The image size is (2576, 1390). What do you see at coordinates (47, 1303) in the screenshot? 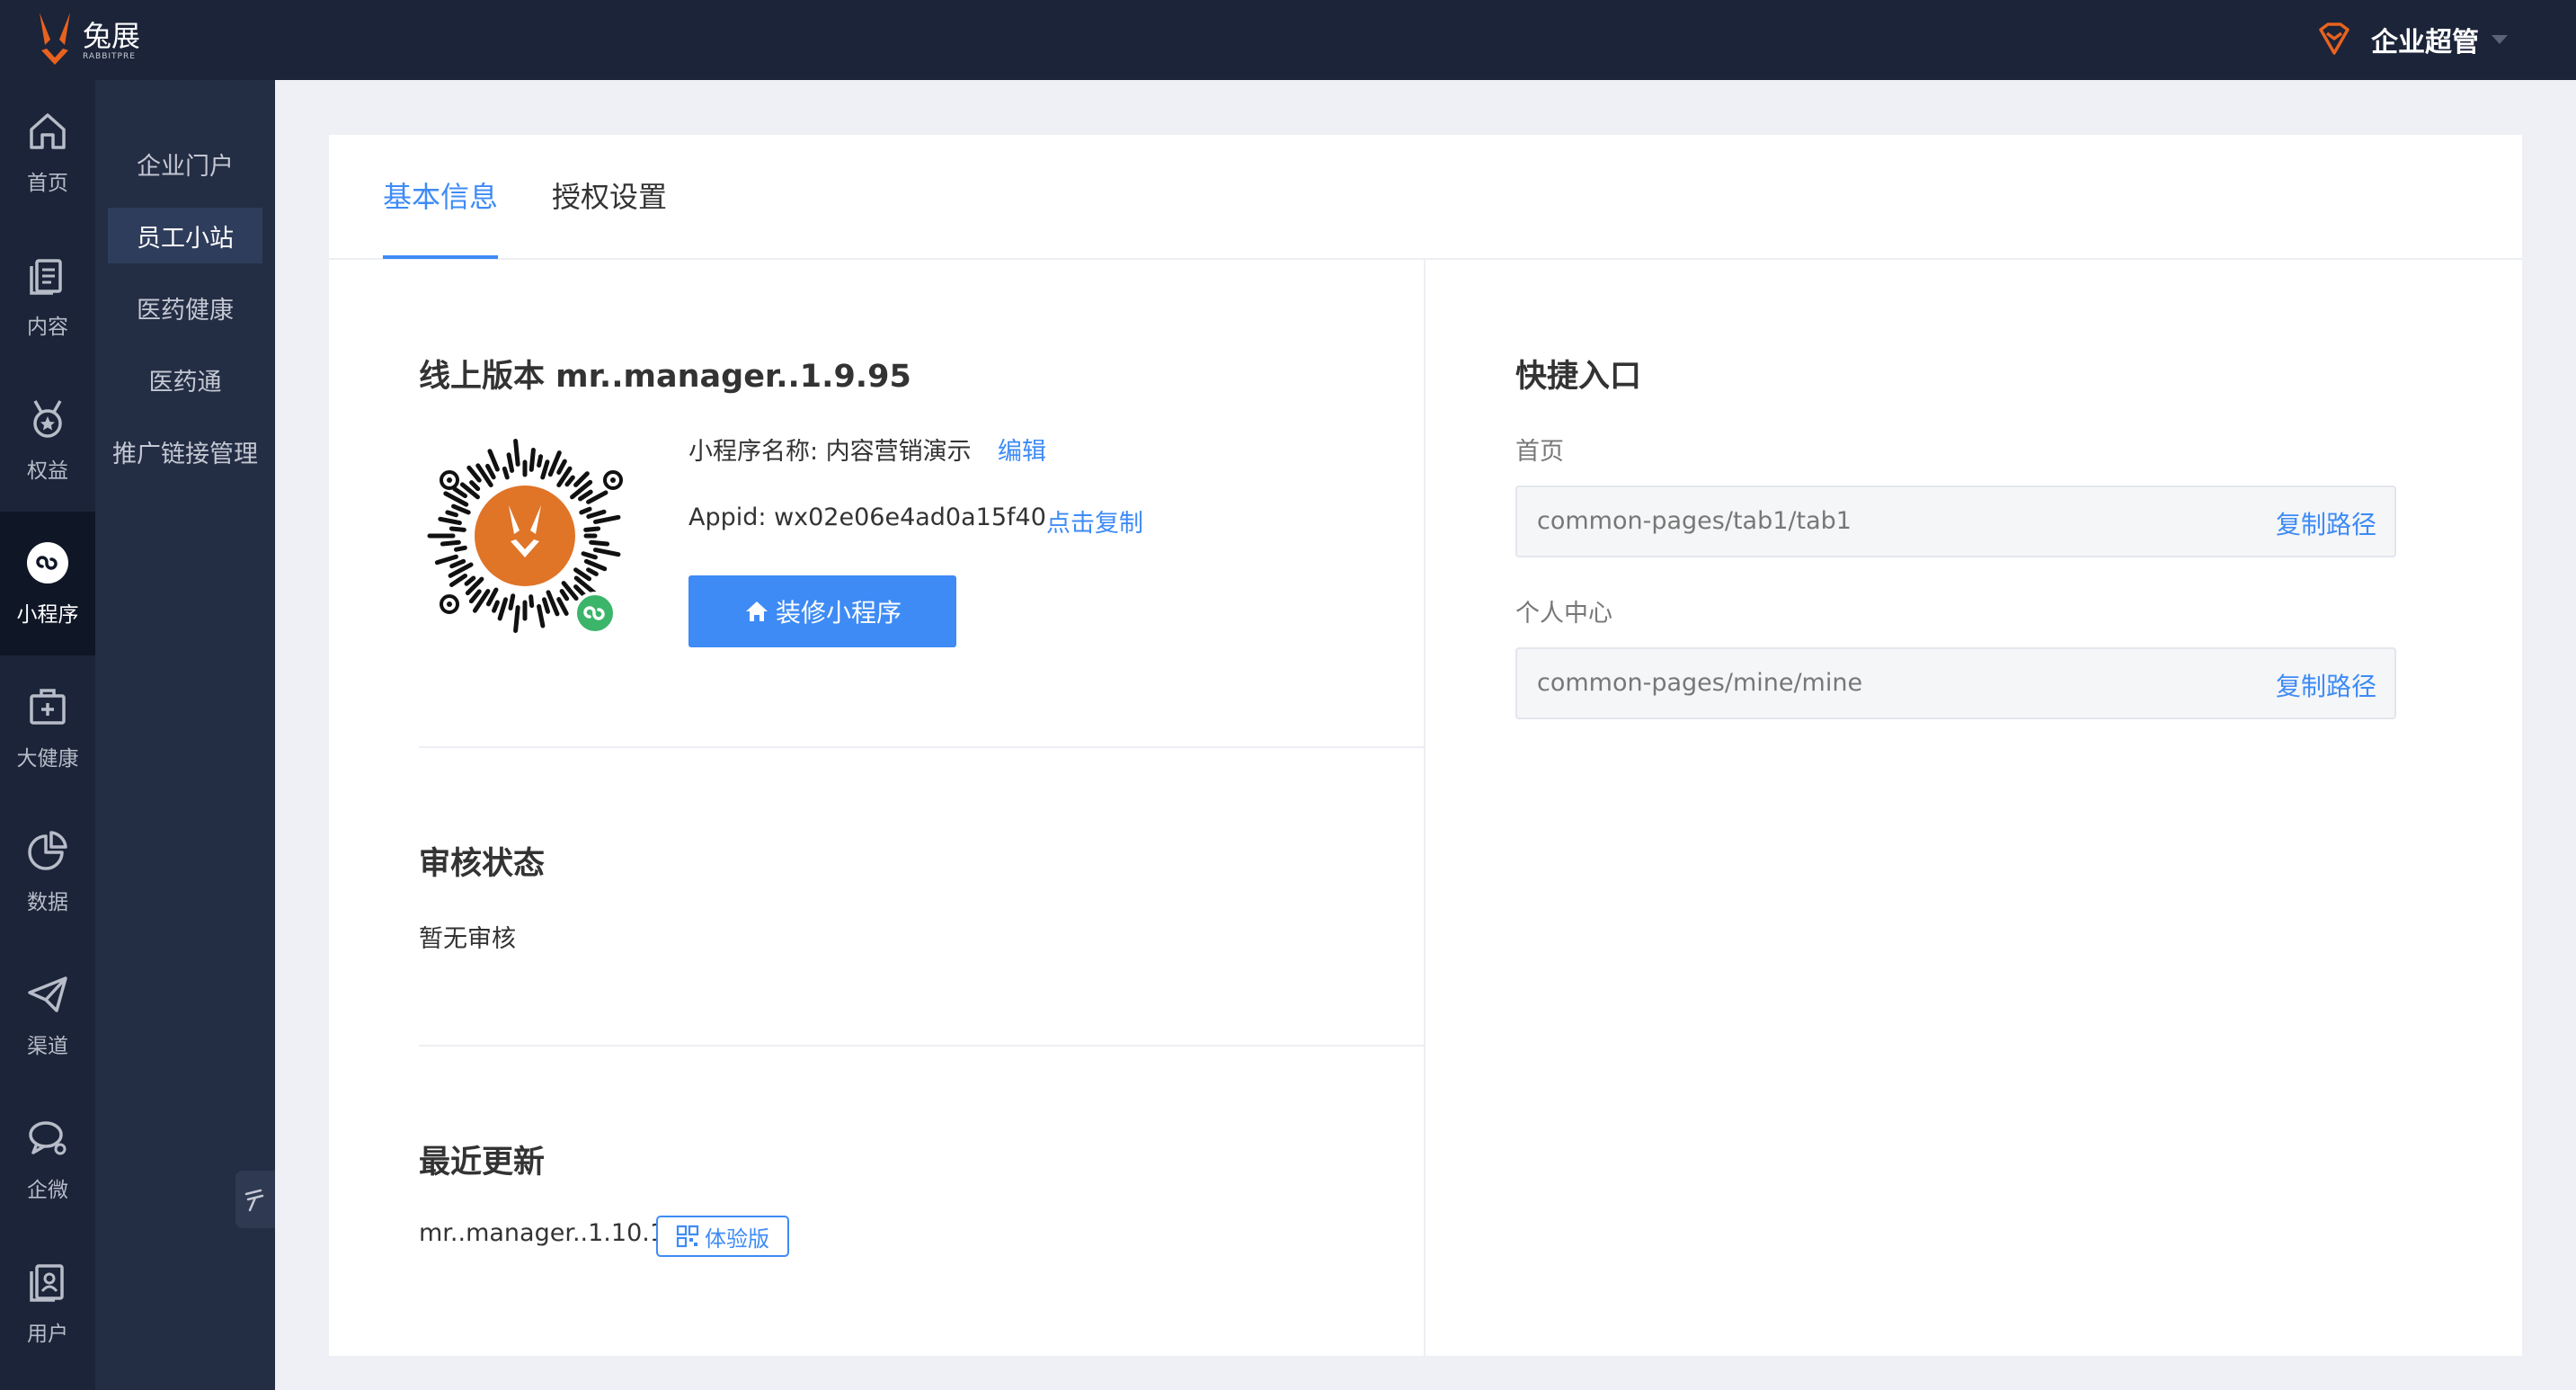
I see `nav-item-users: 用户` at bounding box center [47, 1303].